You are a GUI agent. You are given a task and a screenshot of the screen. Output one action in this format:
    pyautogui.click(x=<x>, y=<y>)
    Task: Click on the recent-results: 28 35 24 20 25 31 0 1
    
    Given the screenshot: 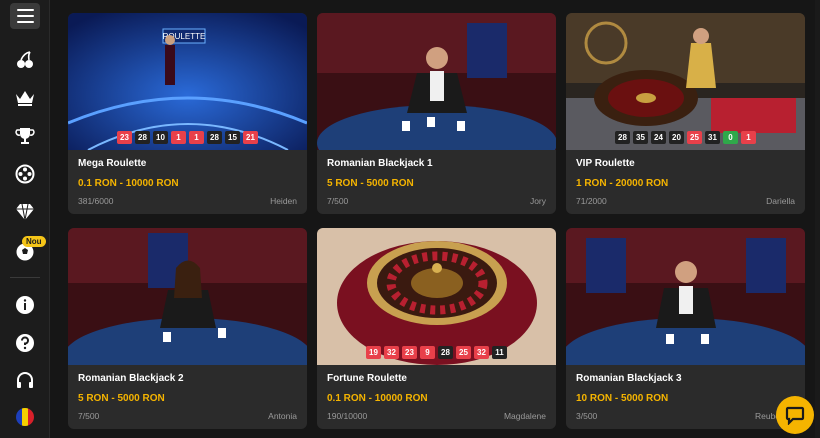 What is the action you would take?
    pyautogui.click(x=685, y=137)
    